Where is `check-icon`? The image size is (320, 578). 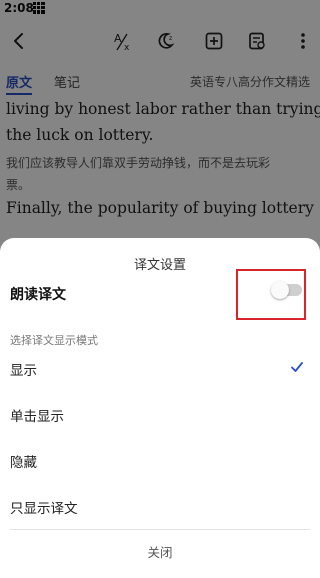
check-icon is located at coordinates (297, 366).